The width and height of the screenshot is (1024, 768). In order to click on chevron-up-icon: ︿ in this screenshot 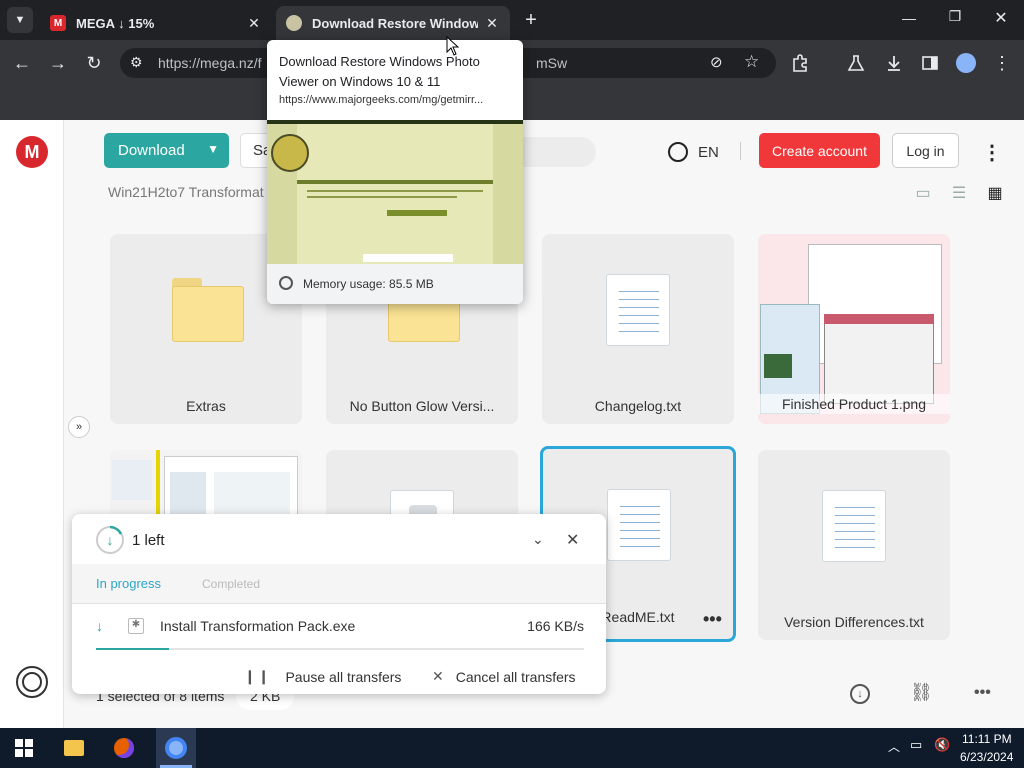, I will do `click(894, 746)`.